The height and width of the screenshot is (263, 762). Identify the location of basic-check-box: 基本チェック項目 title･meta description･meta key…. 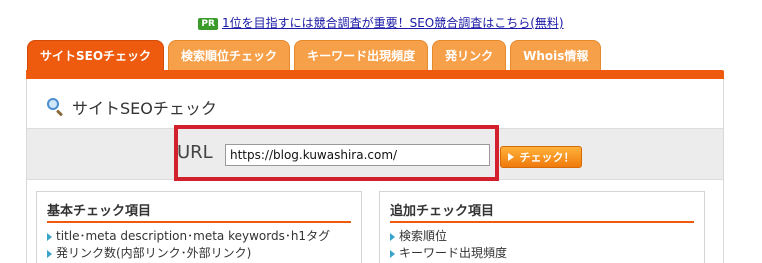
(199, 227).